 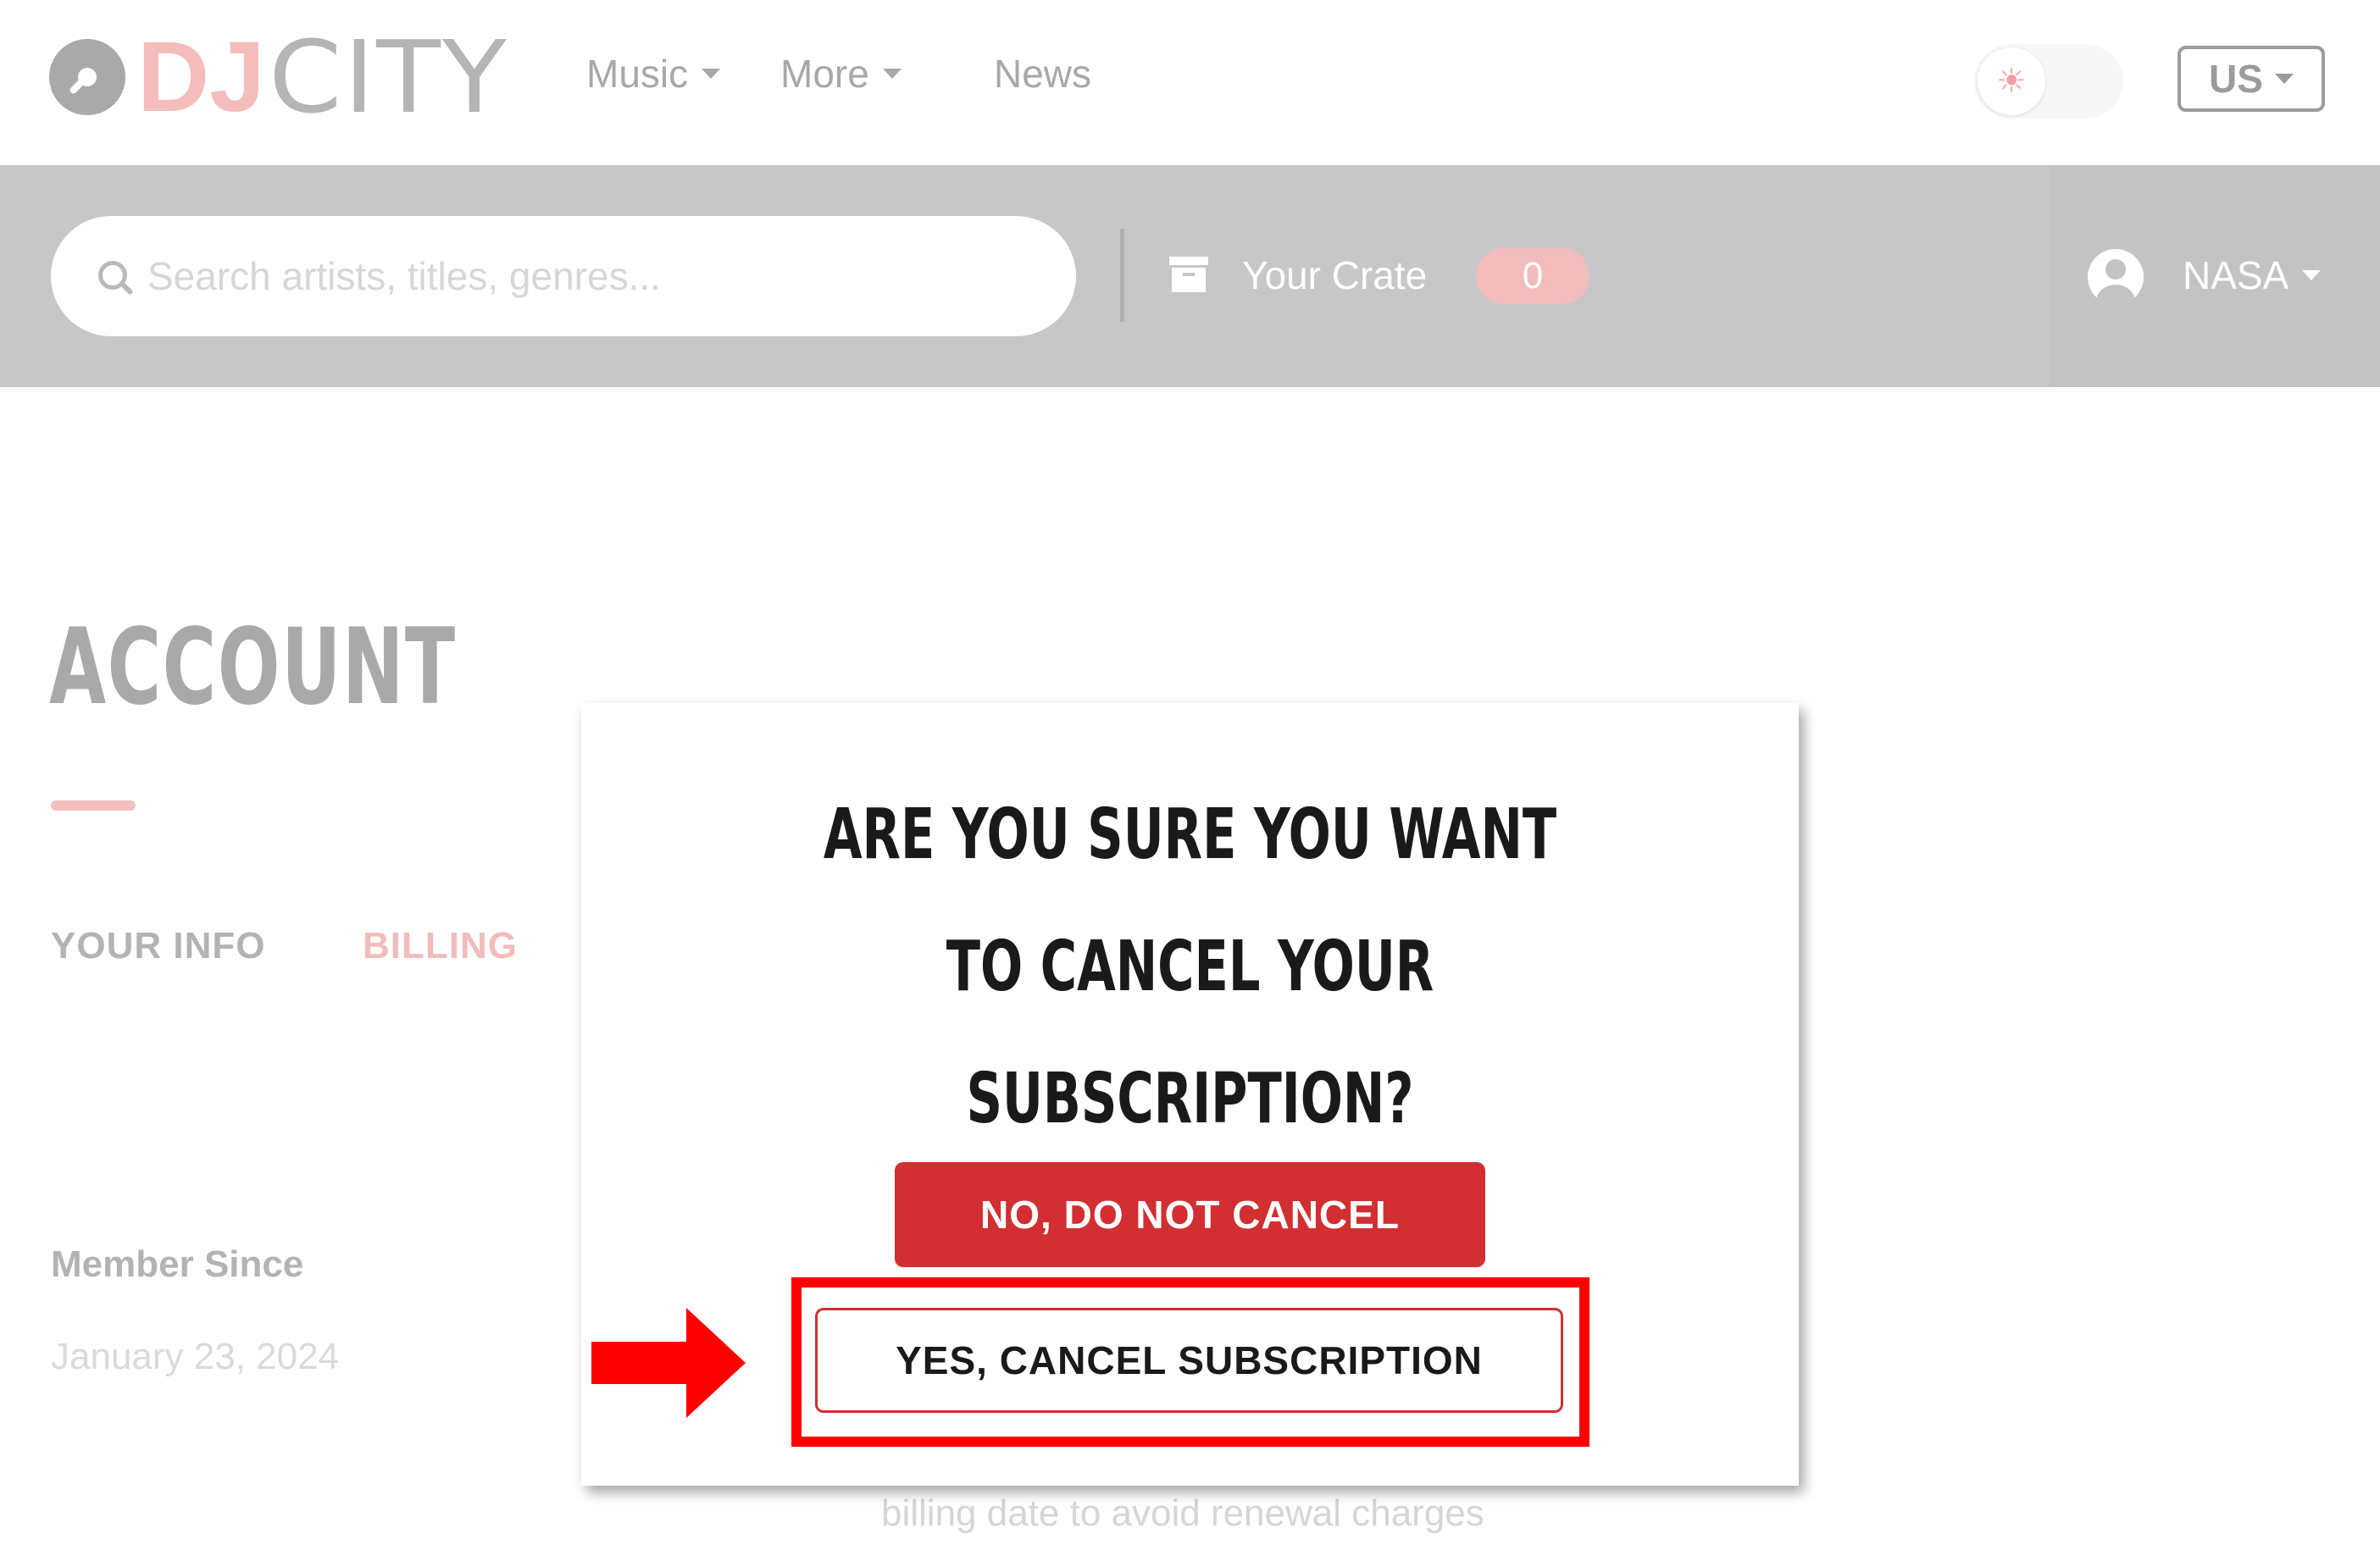 I want to click on search-icon, so click(x=116, y=278).